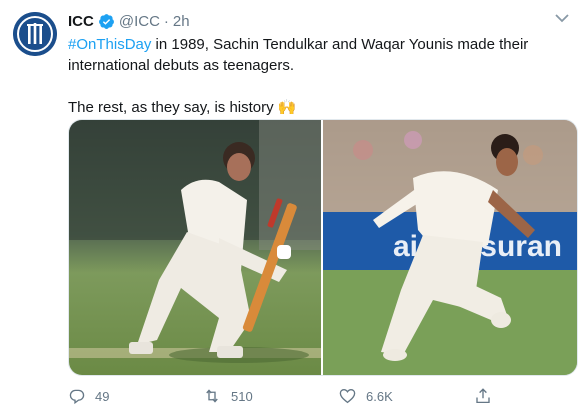 The width and height of the screenshot is (585, 409). What do you see at coordinates (181, 21) in the screenshot?
I see `tweet-timestamp: 2h` at bounding box center [181, 21].